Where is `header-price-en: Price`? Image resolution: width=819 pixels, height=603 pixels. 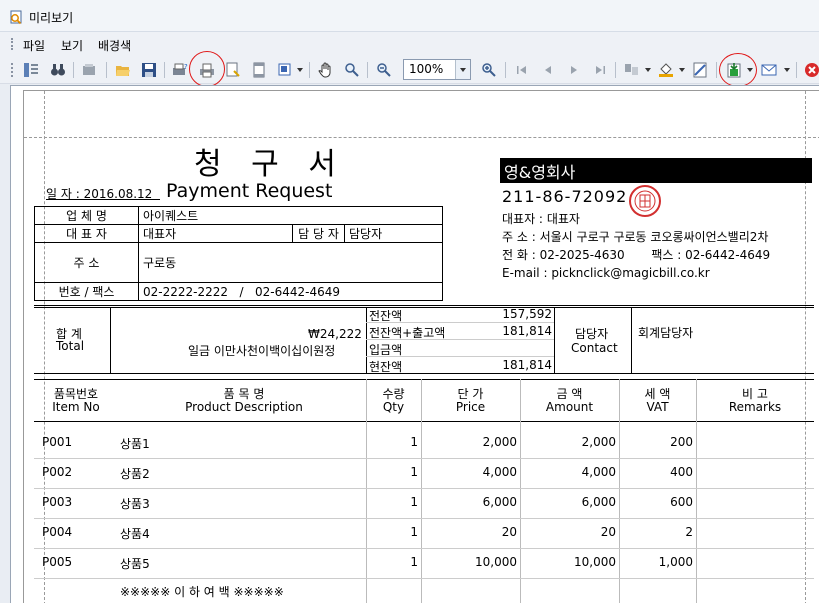
header-price-en: Price is located at coordinates (470, 407).